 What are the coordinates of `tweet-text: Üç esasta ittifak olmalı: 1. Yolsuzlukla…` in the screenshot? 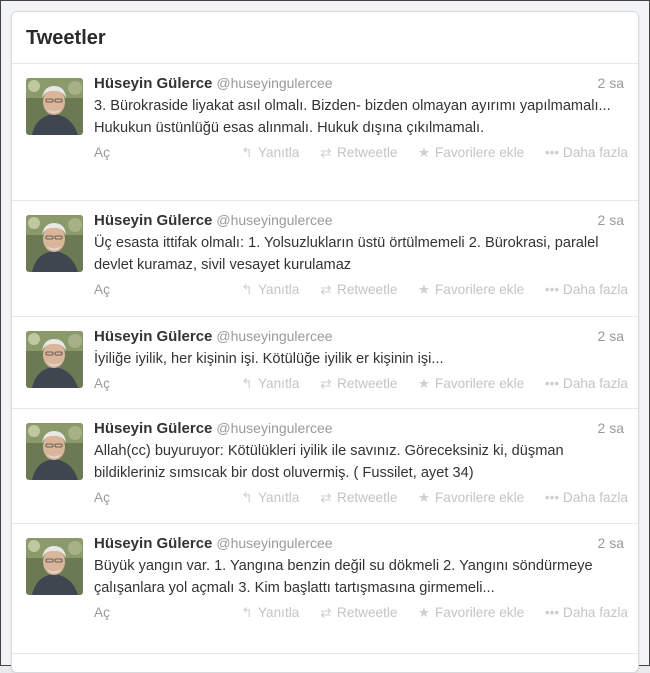 It's located at (346, 254).